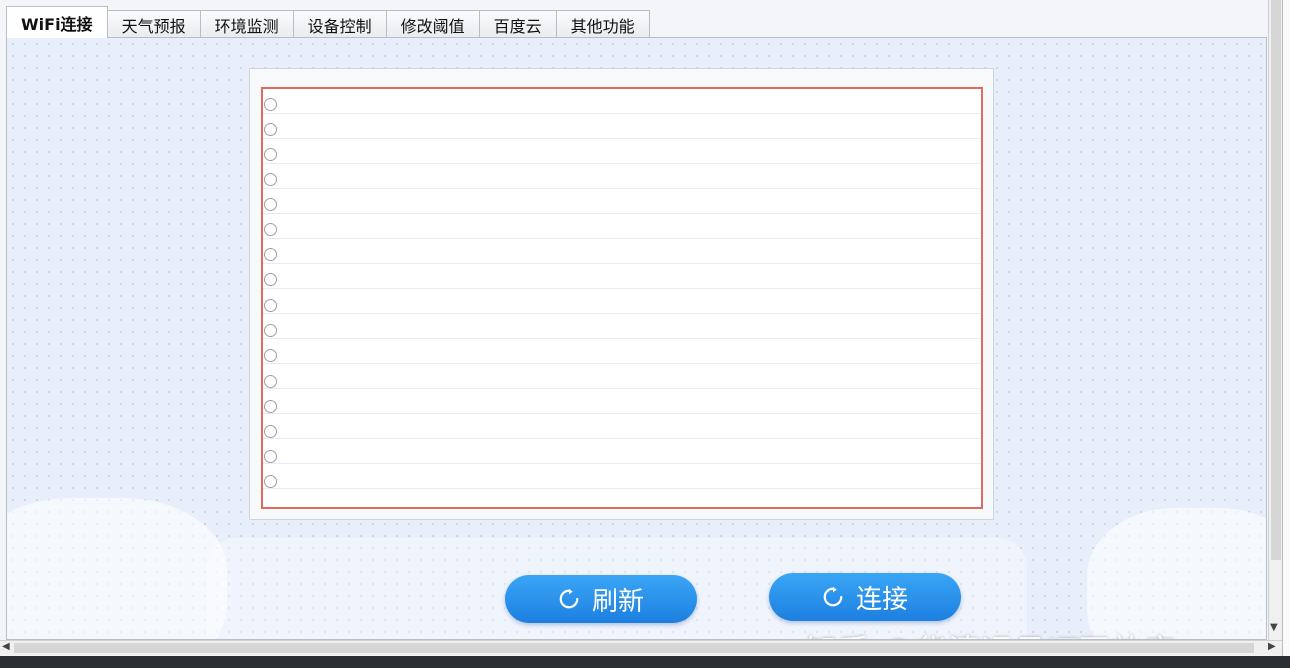 Image resolution: width=1290 pixels, height=668 pixels. I want to click on tab-baidu-cloud: 百度云, so click(517, 24).